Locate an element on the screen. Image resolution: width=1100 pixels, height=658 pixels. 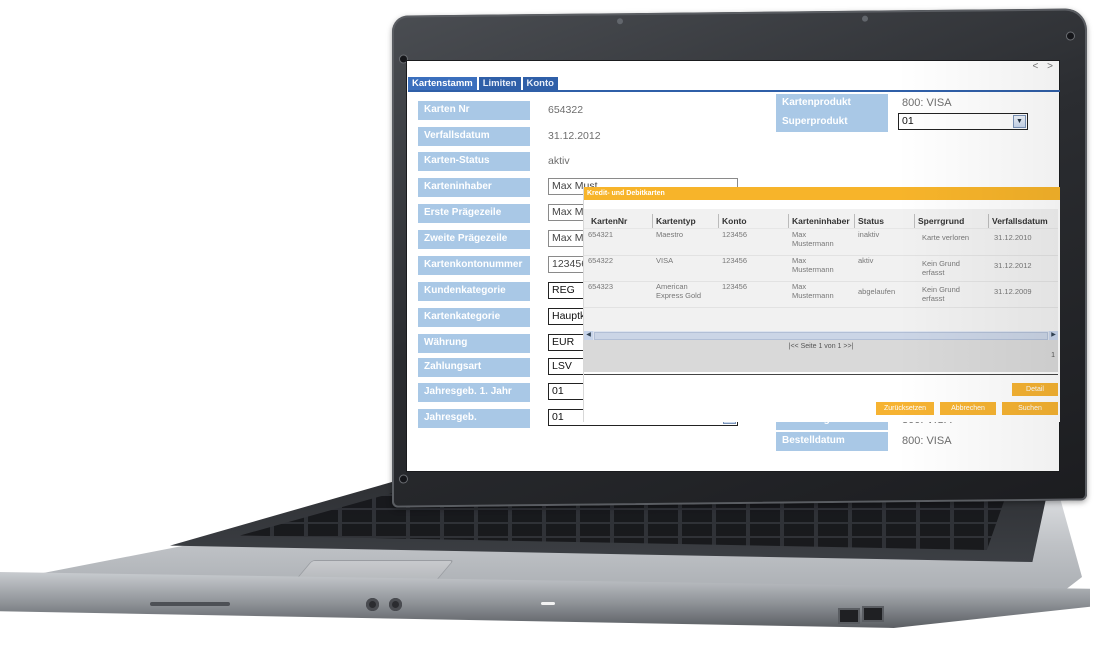
karten-status-value: aktiv is located at coordinates (559, 161).